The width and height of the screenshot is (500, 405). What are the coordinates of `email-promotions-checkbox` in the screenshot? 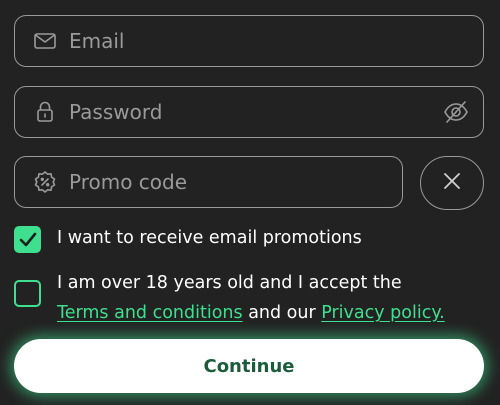 It's located at (27, 239).